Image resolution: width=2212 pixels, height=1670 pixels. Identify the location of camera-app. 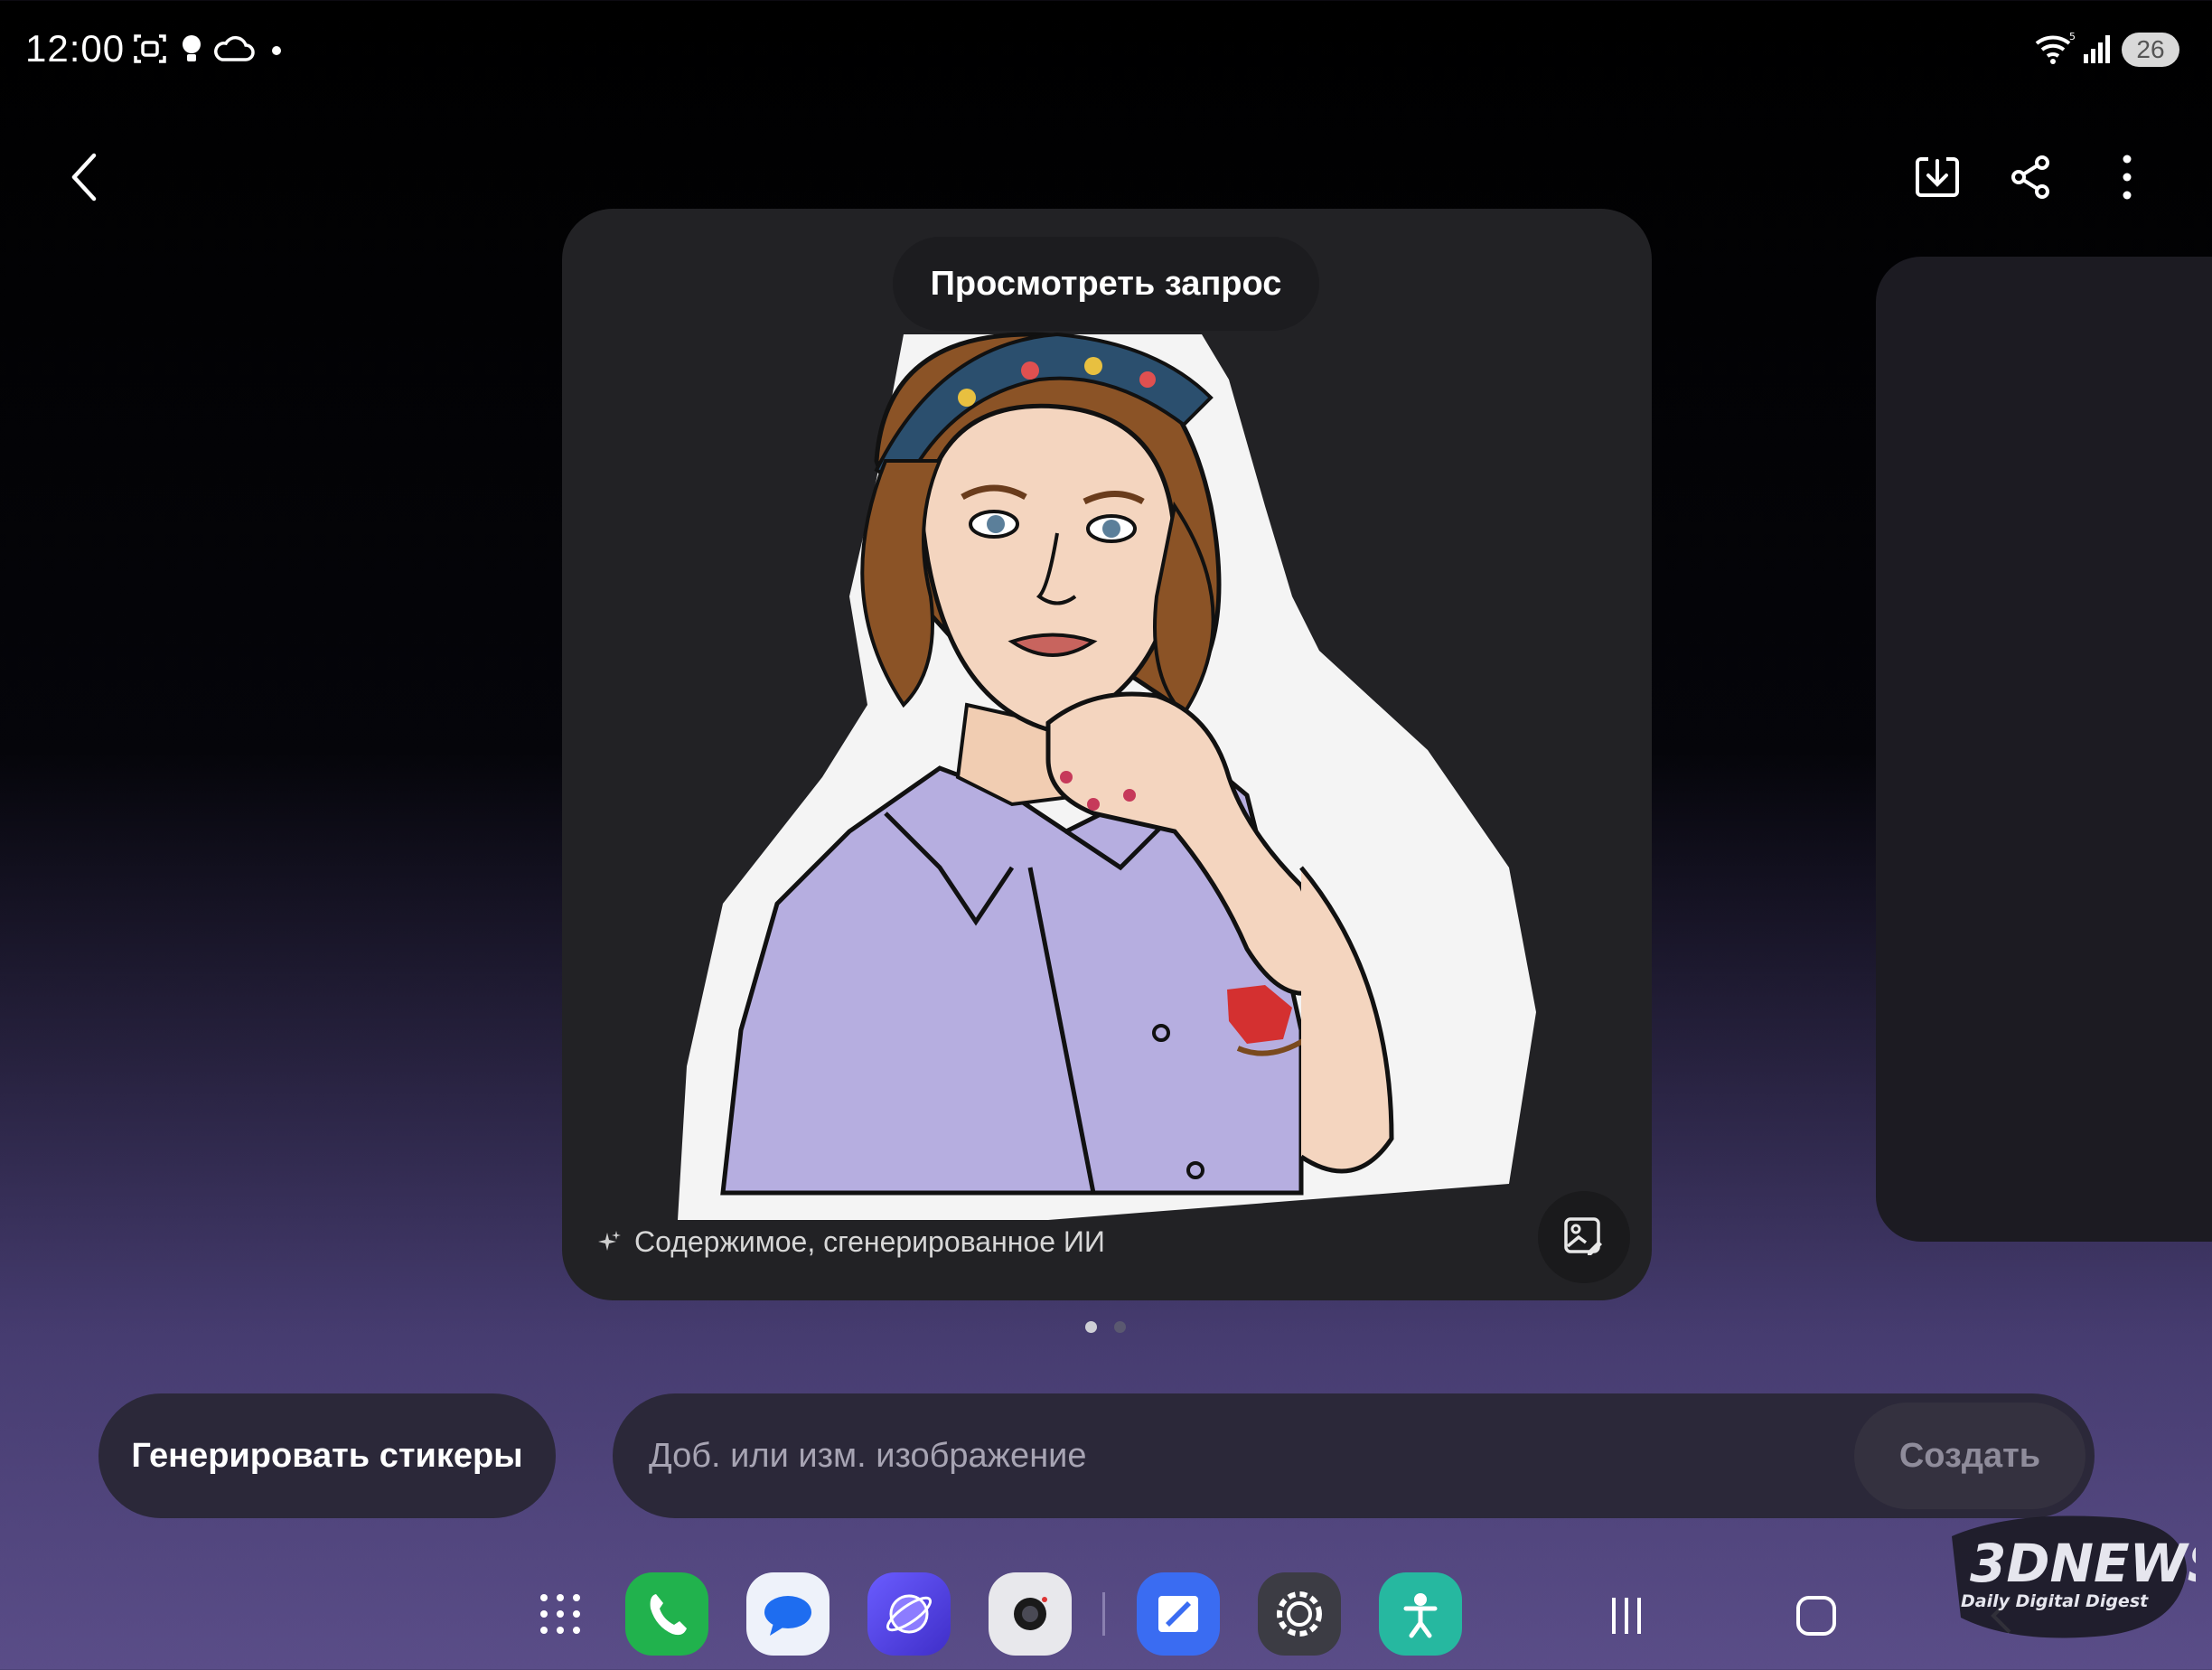
(1030, 1614).